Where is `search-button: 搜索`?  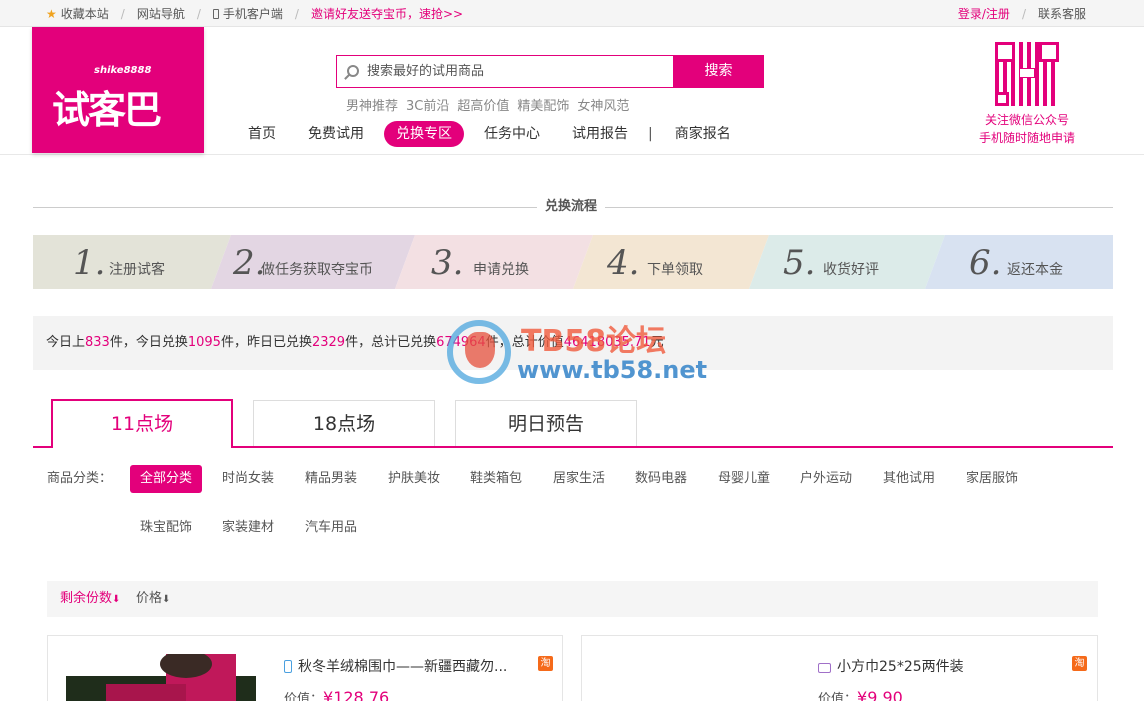
search-button: 搜索 is located at coordinates (718, 71).